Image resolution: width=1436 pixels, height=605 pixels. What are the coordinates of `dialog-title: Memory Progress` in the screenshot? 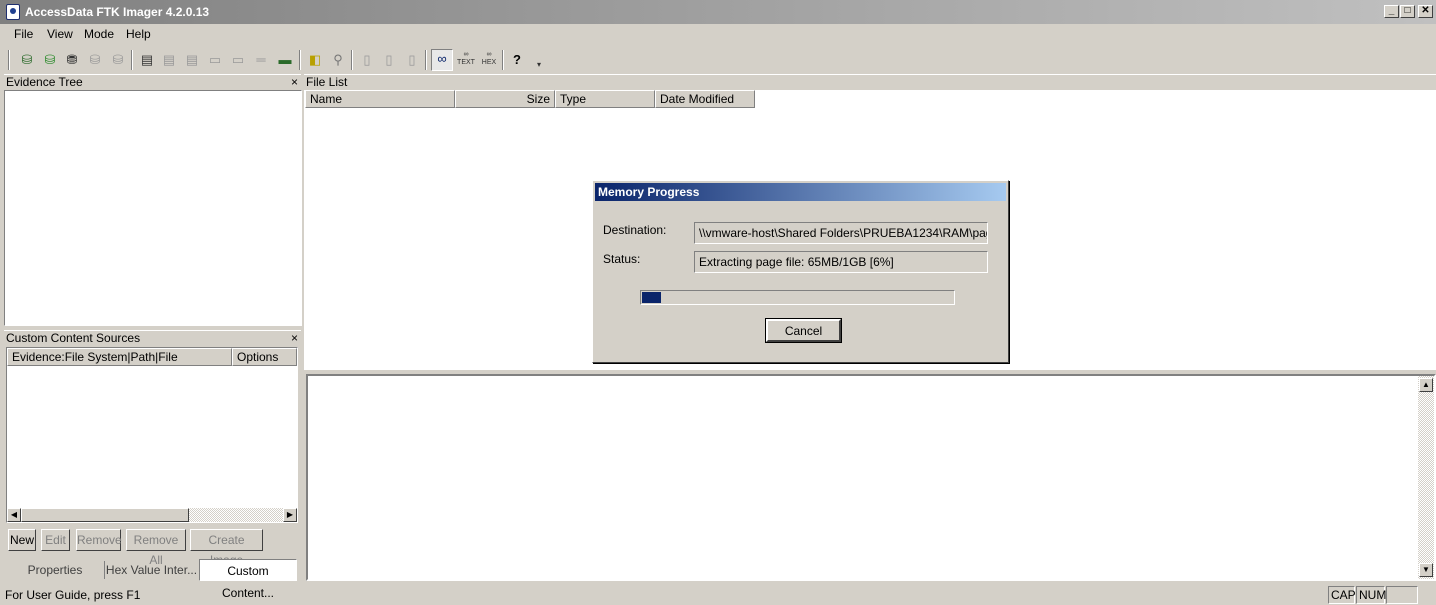 It's located at (800, 192).